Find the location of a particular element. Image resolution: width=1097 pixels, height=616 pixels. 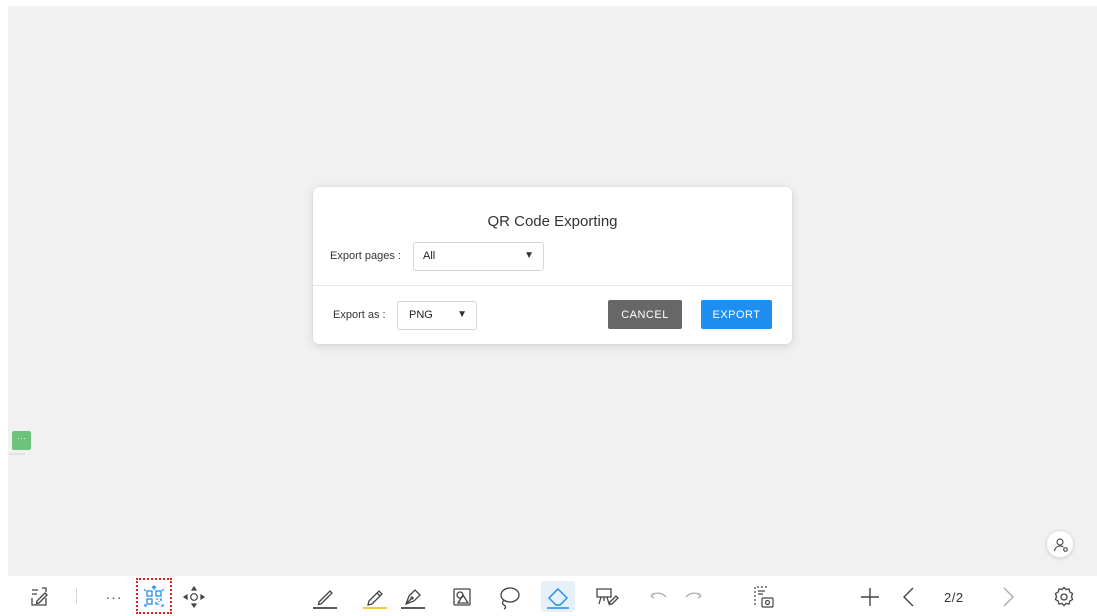

highlighter-icon is located at coordinates (375, 599).